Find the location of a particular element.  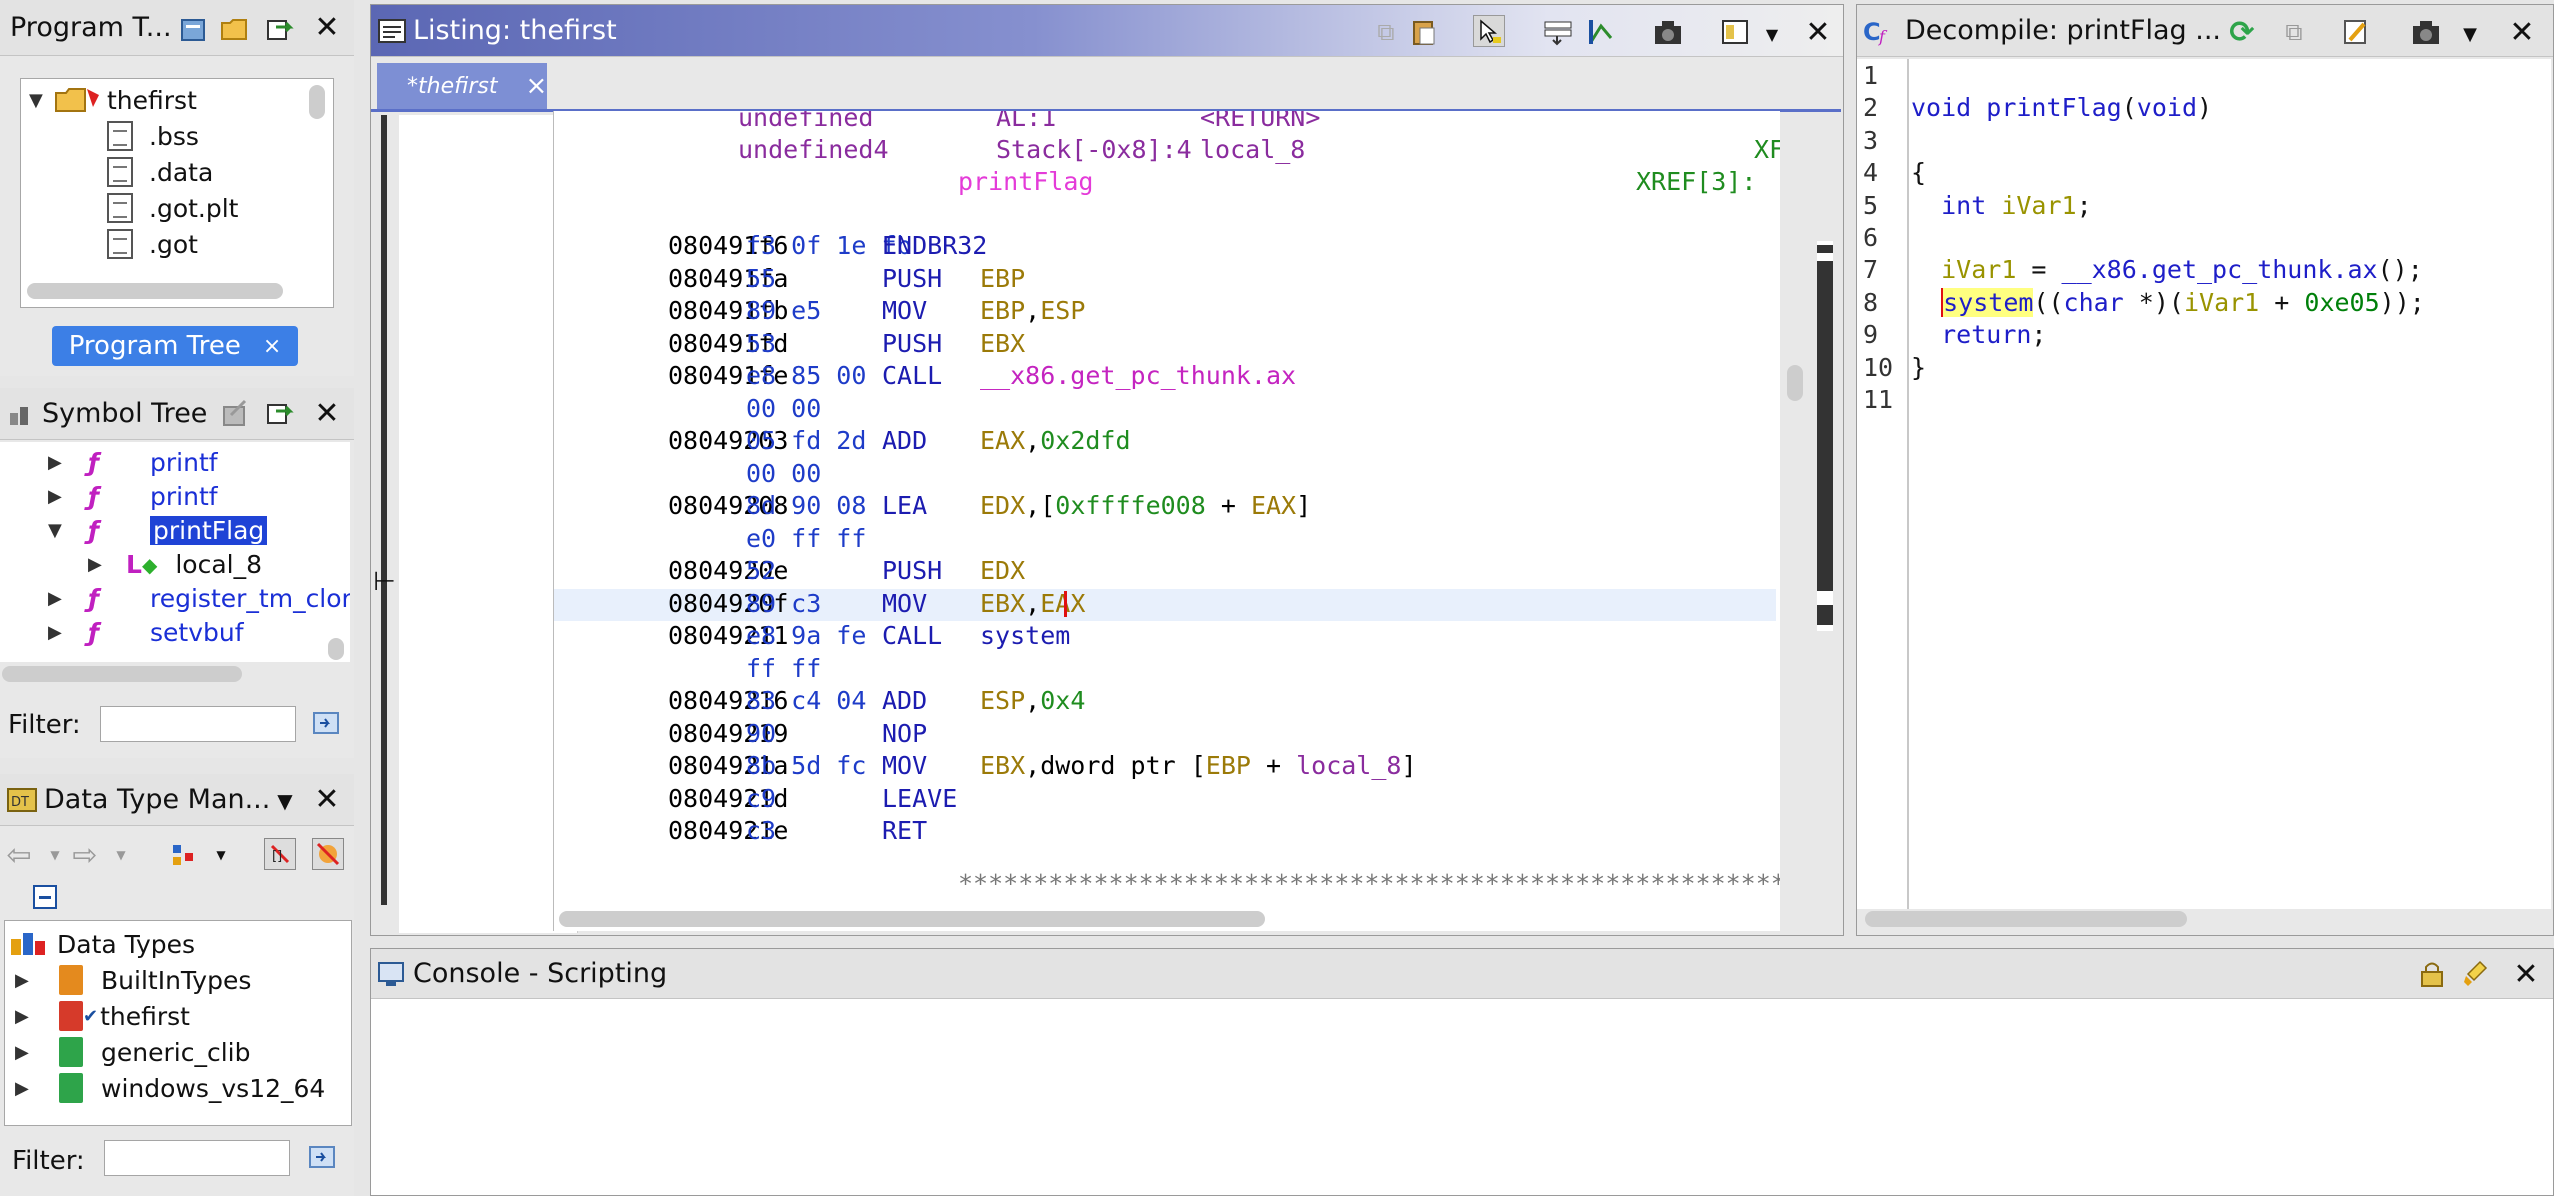

instruction-row: 0804920f 89 c3 MOV EBX,EAX is located at coordinates (1165, 604).